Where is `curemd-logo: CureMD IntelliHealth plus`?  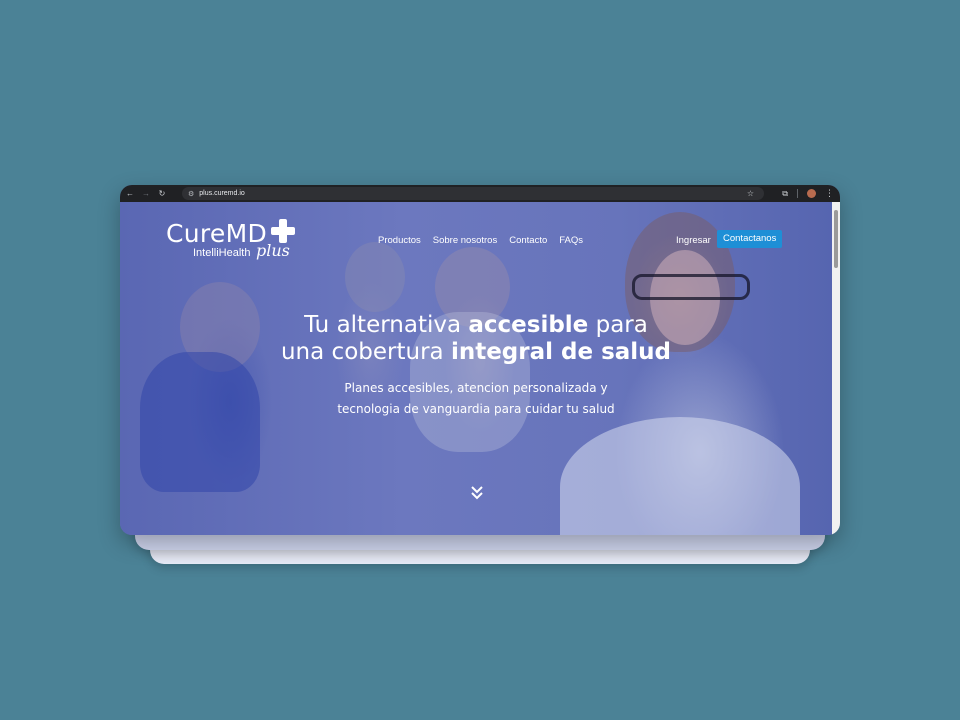 curemd-logo: CureMD IntelliHealth plus is located at coordinates (230, 239).